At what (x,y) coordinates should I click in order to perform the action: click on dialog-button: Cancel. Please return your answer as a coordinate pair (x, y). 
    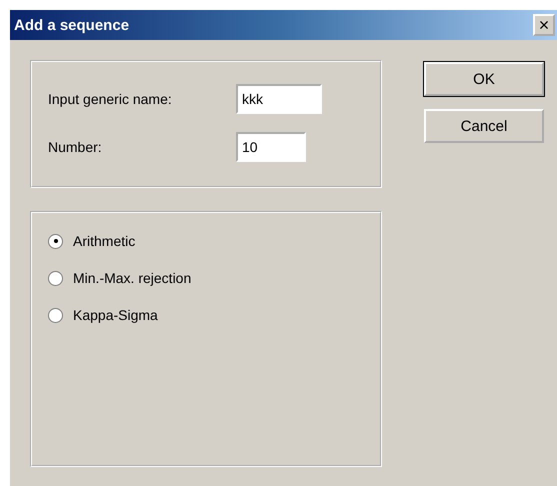
    Looking at the image, I should click on (484, 126).